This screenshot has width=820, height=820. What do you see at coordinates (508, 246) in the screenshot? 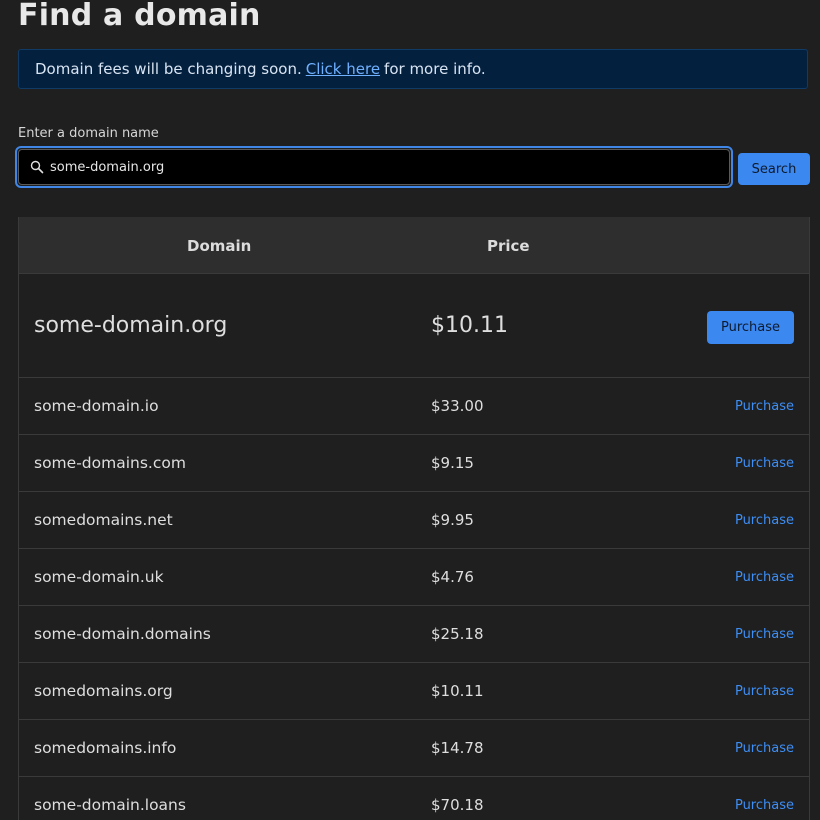
I see `column-header-price: Price` at bounding box center [508, 246].